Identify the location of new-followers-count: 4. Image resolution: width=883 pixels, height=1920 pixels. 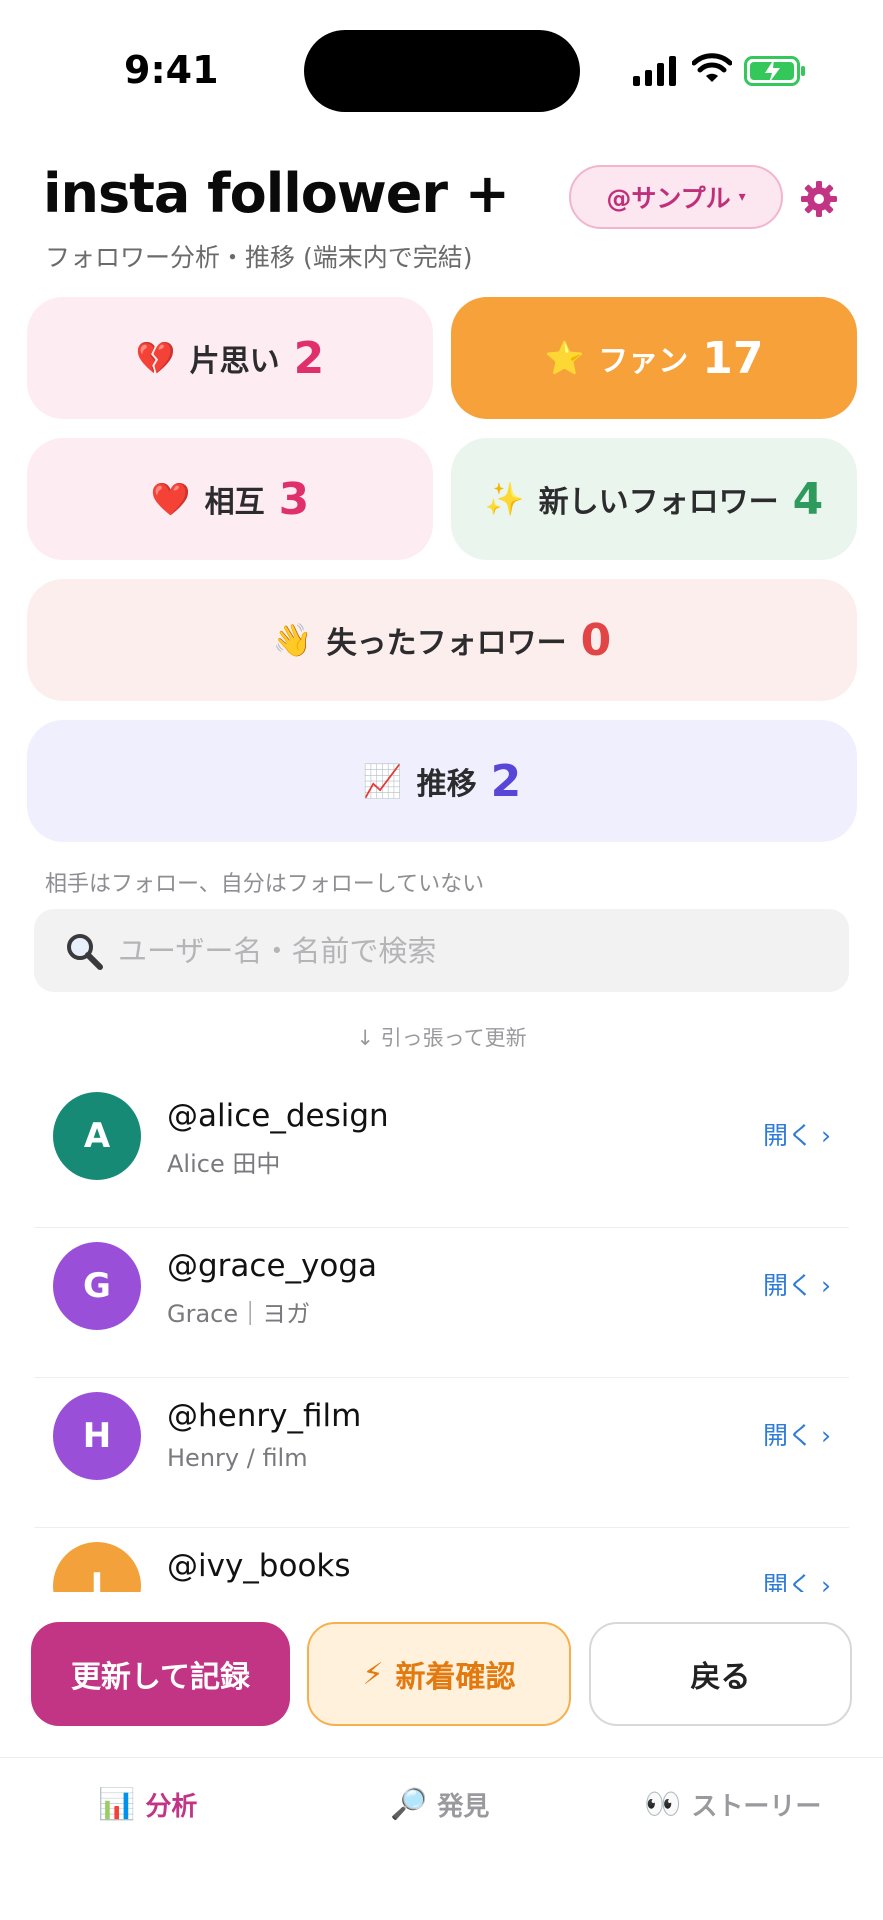
(808, 499).